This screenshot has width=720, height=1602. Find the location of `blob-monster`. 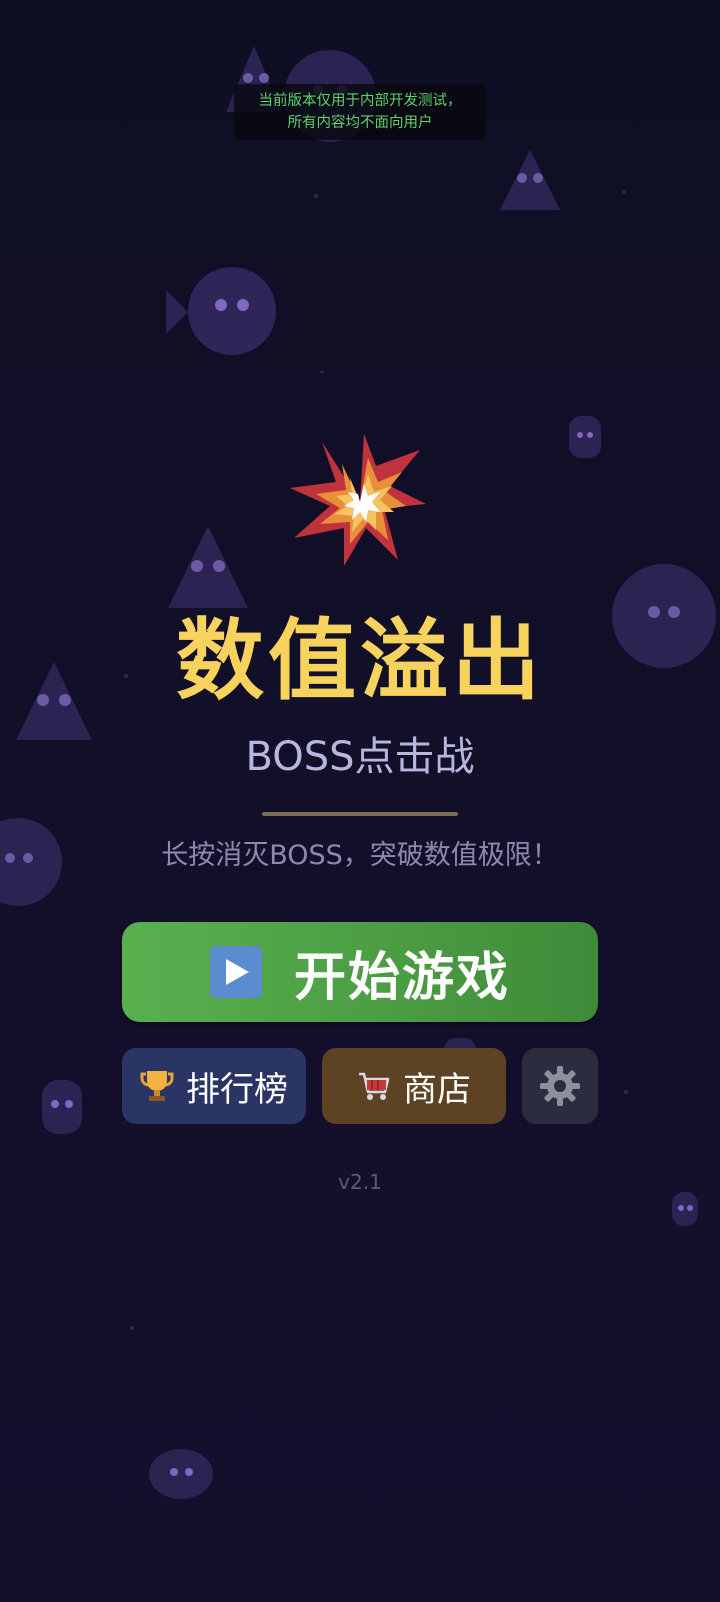

blob-monster is located at coordinates (181, 1474).